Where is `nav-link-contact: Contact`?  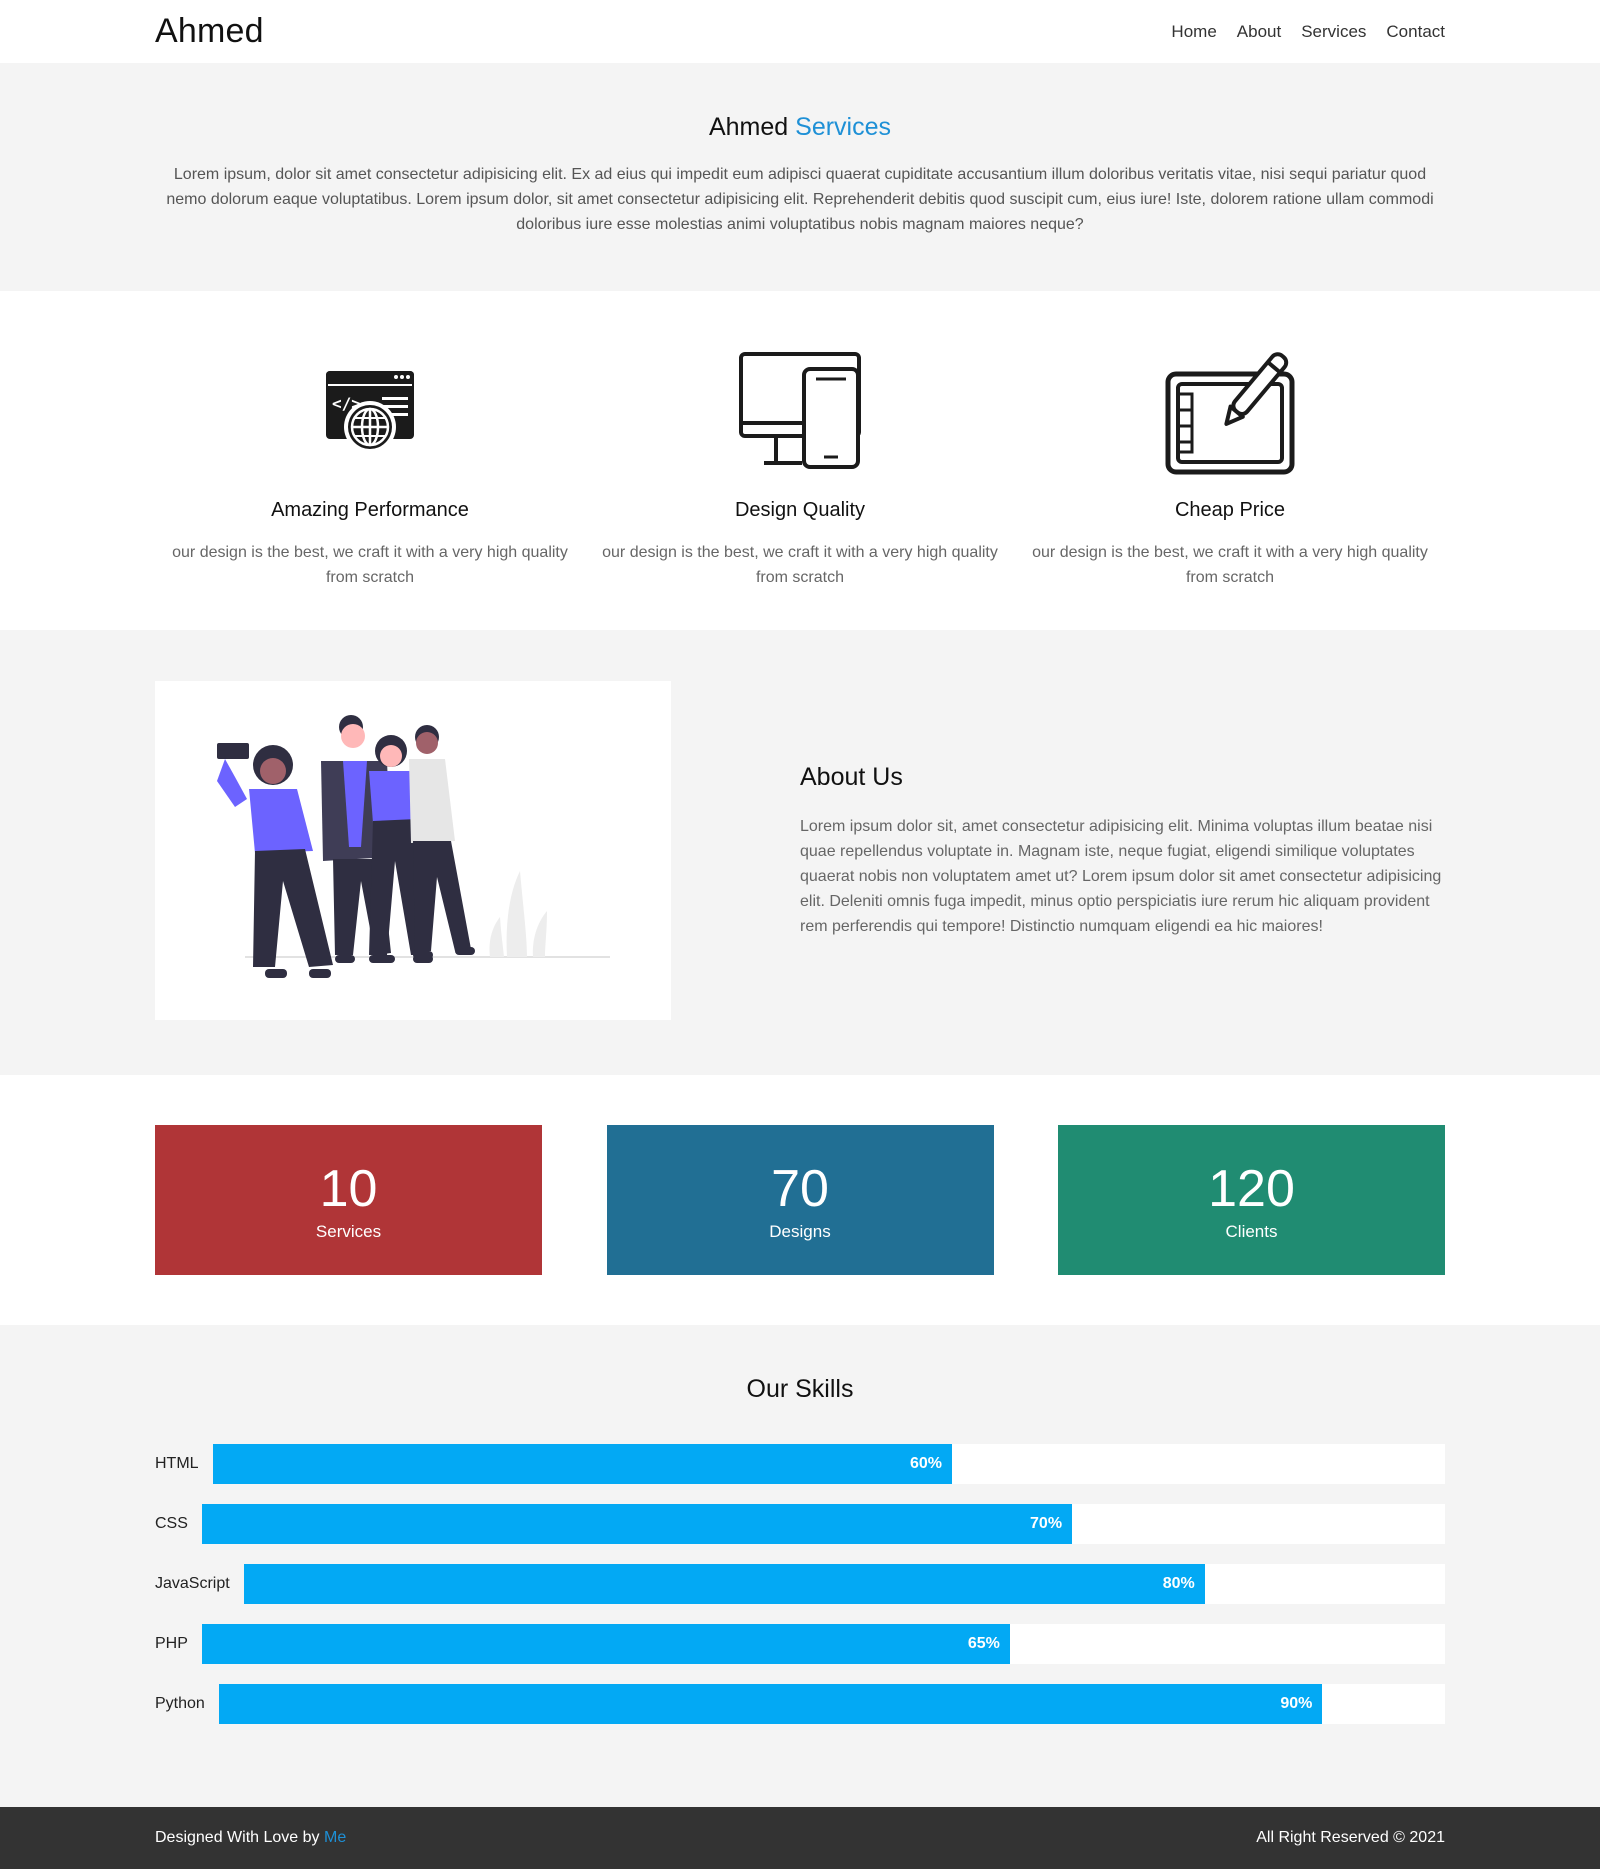
nav-link-contact: Contact is located at coordinates (1415, 32).